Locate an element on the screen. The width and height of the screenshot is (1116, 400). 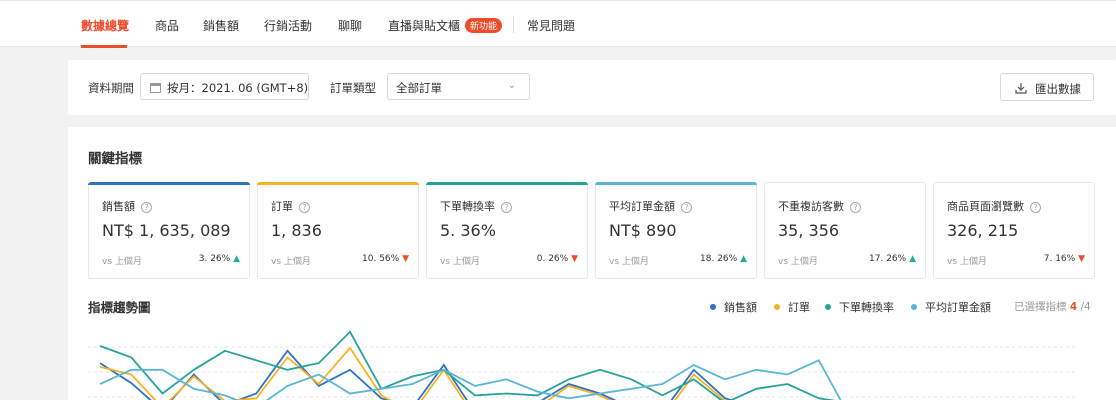
legend-dot-sales is located at coordinates (713, 307).